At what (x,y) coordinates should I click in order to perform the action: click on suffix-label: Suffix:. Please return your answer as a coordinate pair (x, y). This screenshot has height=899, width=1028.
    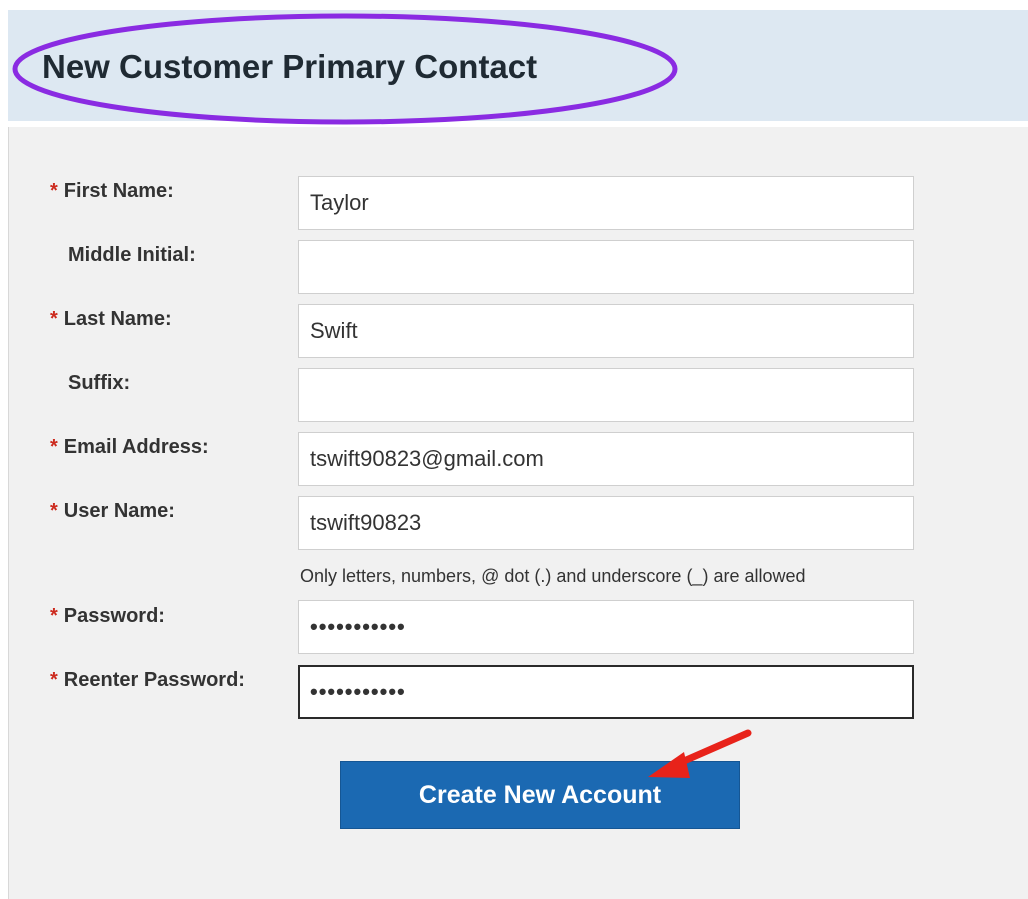
    Looking at the image, I should click on (99, 383).